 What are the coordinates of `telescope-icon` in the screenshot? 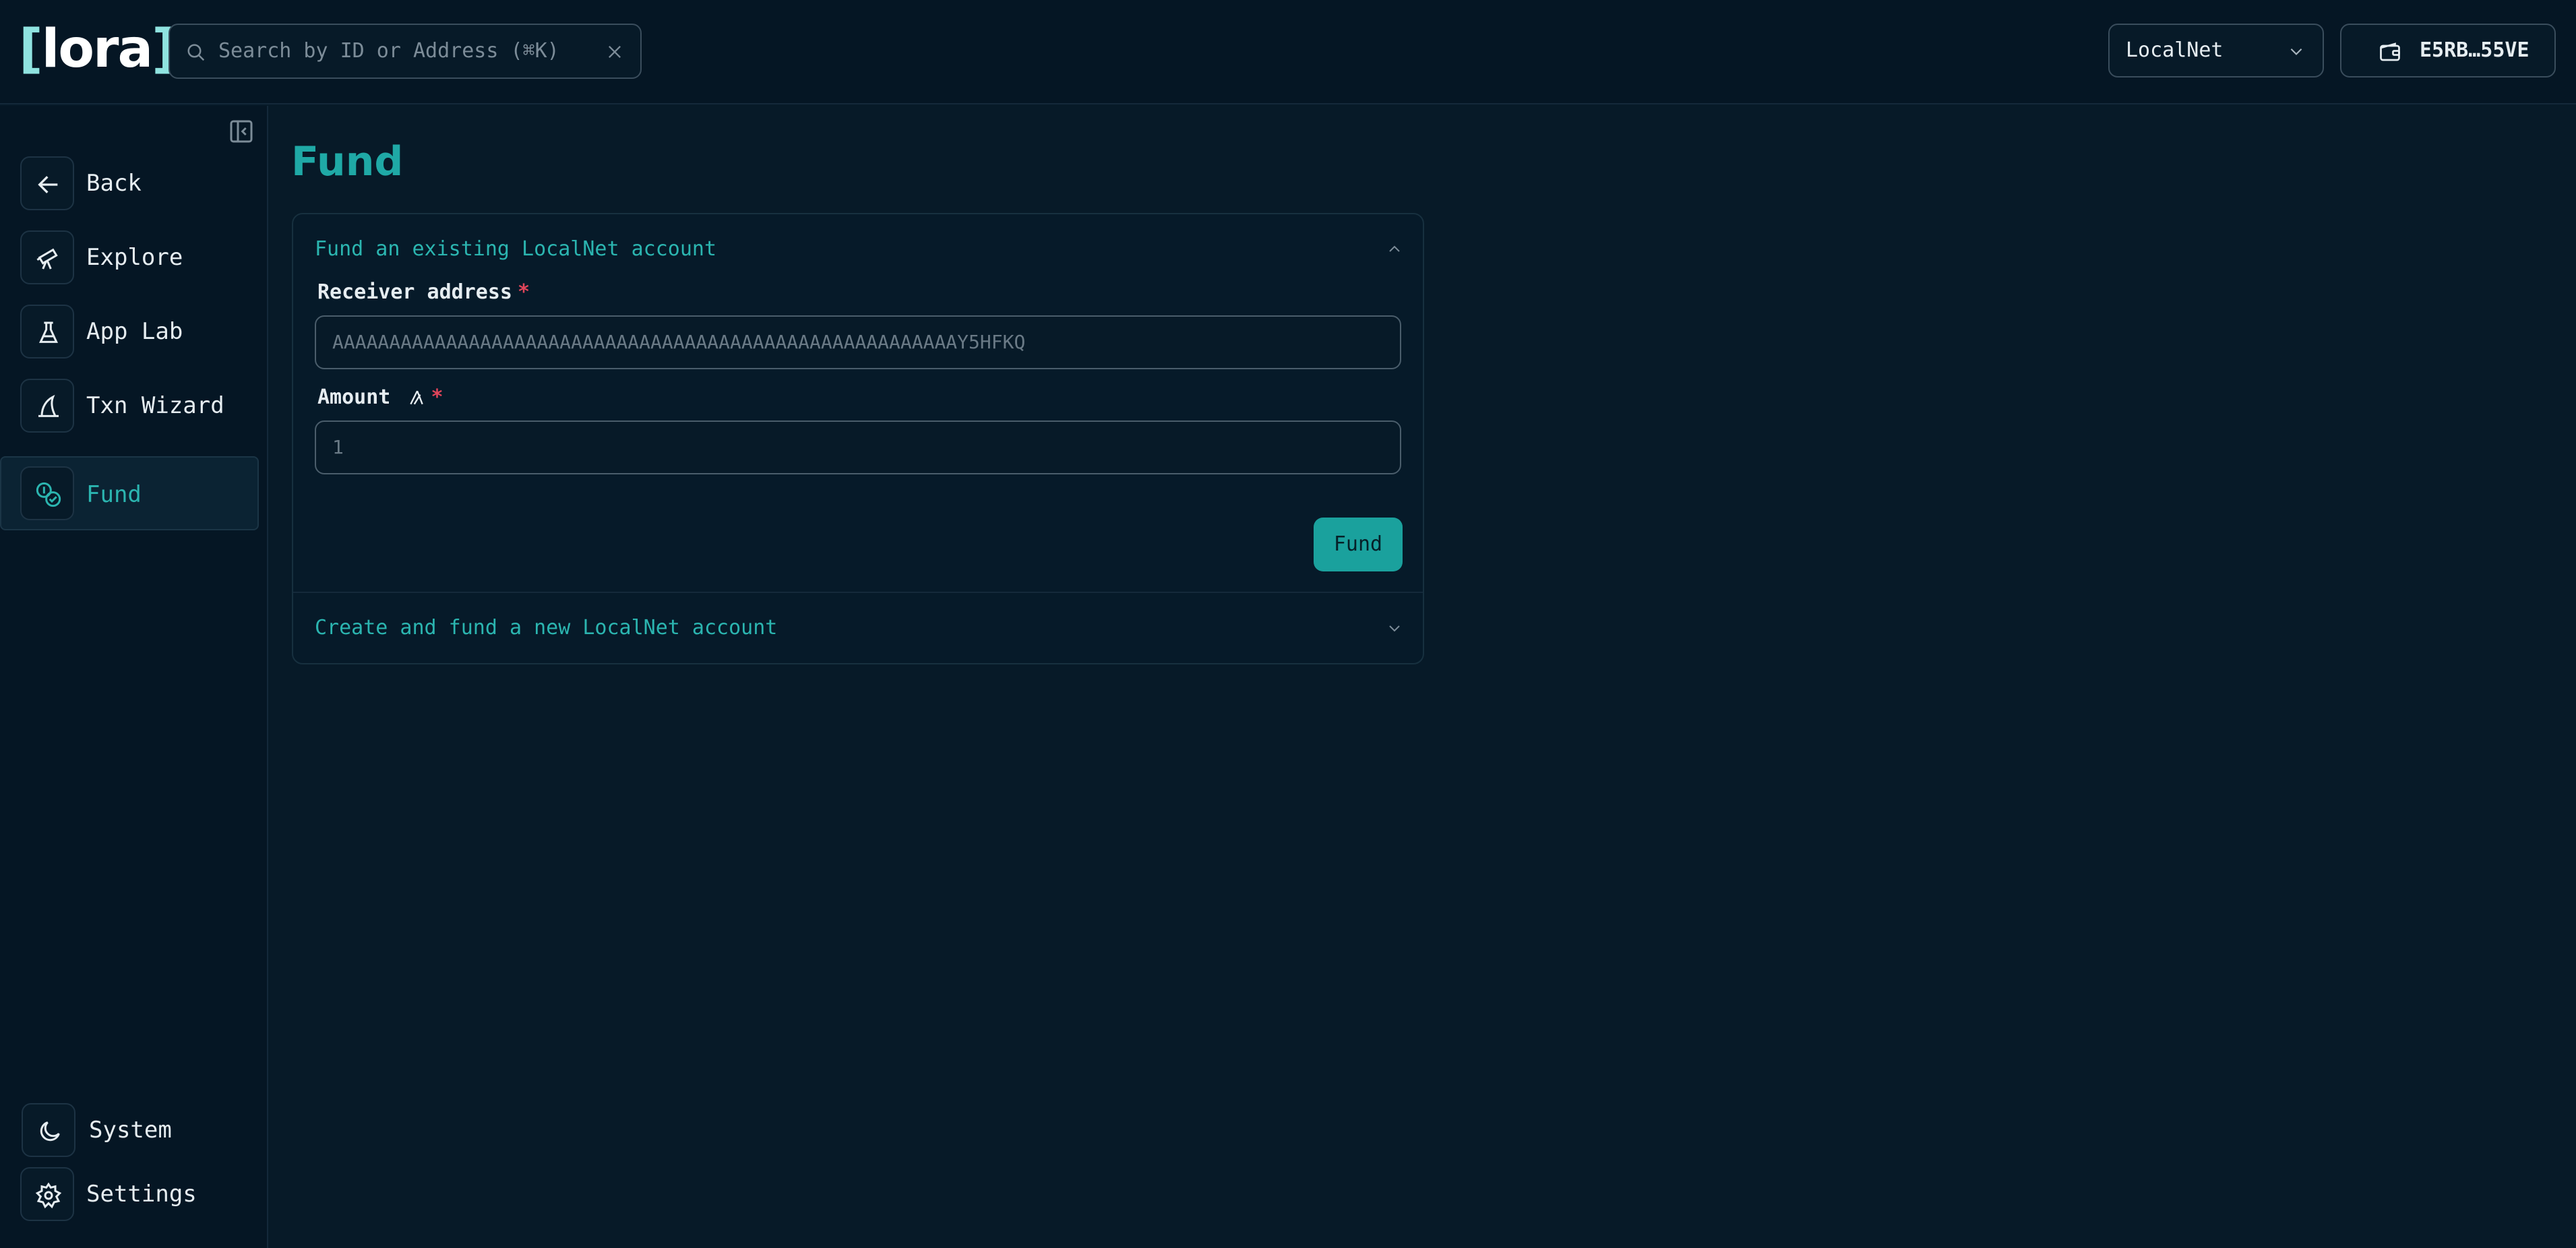 It's located at (47, 259).